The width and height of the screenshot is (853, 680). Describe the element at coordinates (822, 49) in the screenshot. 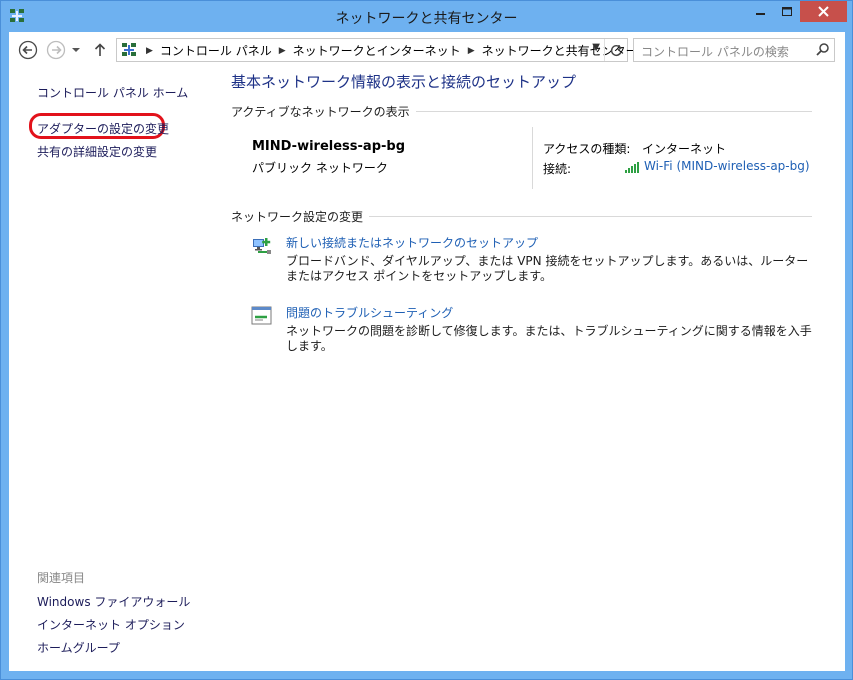

I see `search-icon` at that location.